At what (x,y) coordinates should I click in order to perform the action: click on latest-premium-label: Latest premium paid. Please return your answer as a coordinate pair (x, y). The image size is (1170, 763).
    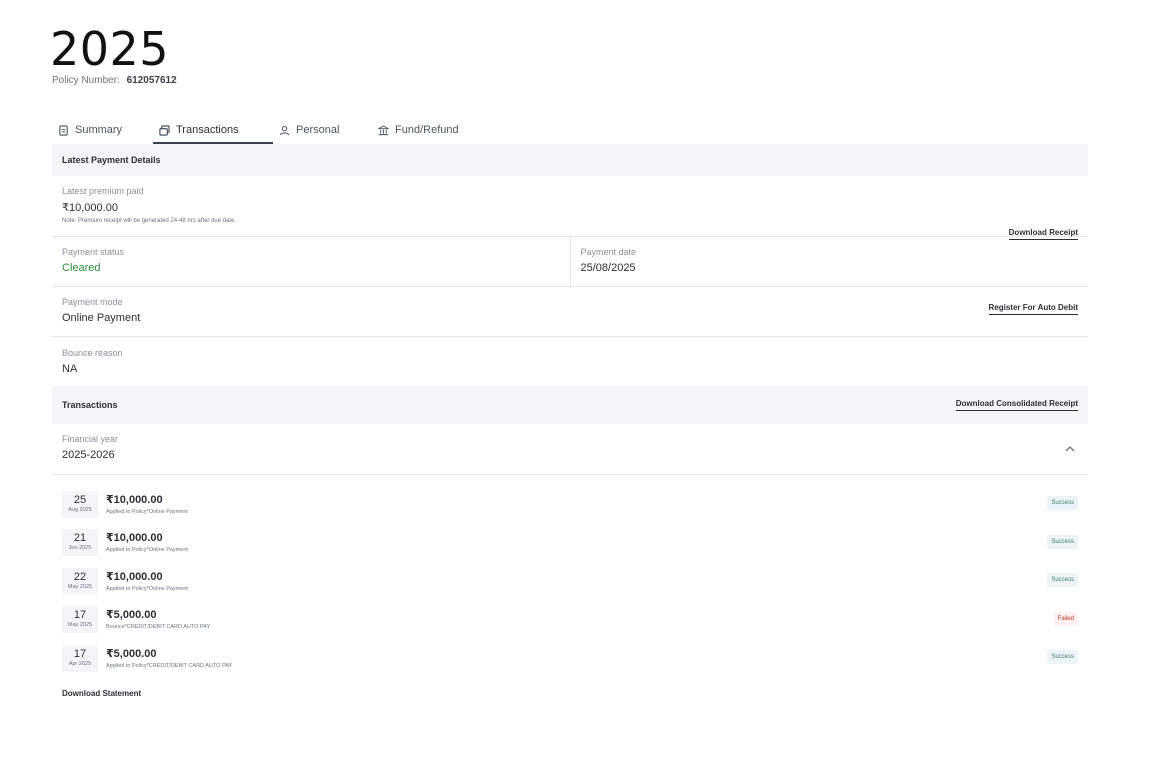
    Looking at the image, I should click on (103, 191).